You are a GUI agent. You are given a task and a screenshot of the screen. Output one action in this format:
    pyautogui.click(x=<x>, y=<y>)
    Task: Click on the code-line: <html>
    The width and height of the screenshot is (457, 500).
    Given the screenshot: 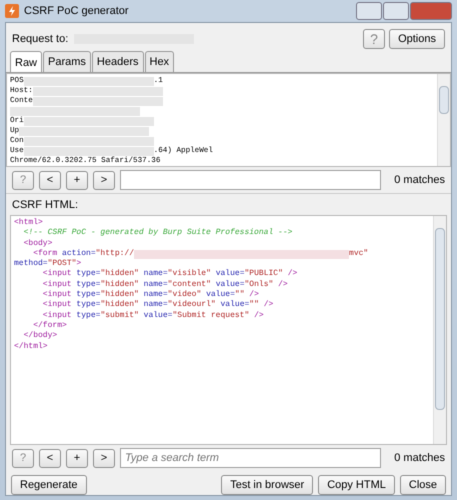 What is the action you would take?
    pyautogui.click(x=29, y=223)
    